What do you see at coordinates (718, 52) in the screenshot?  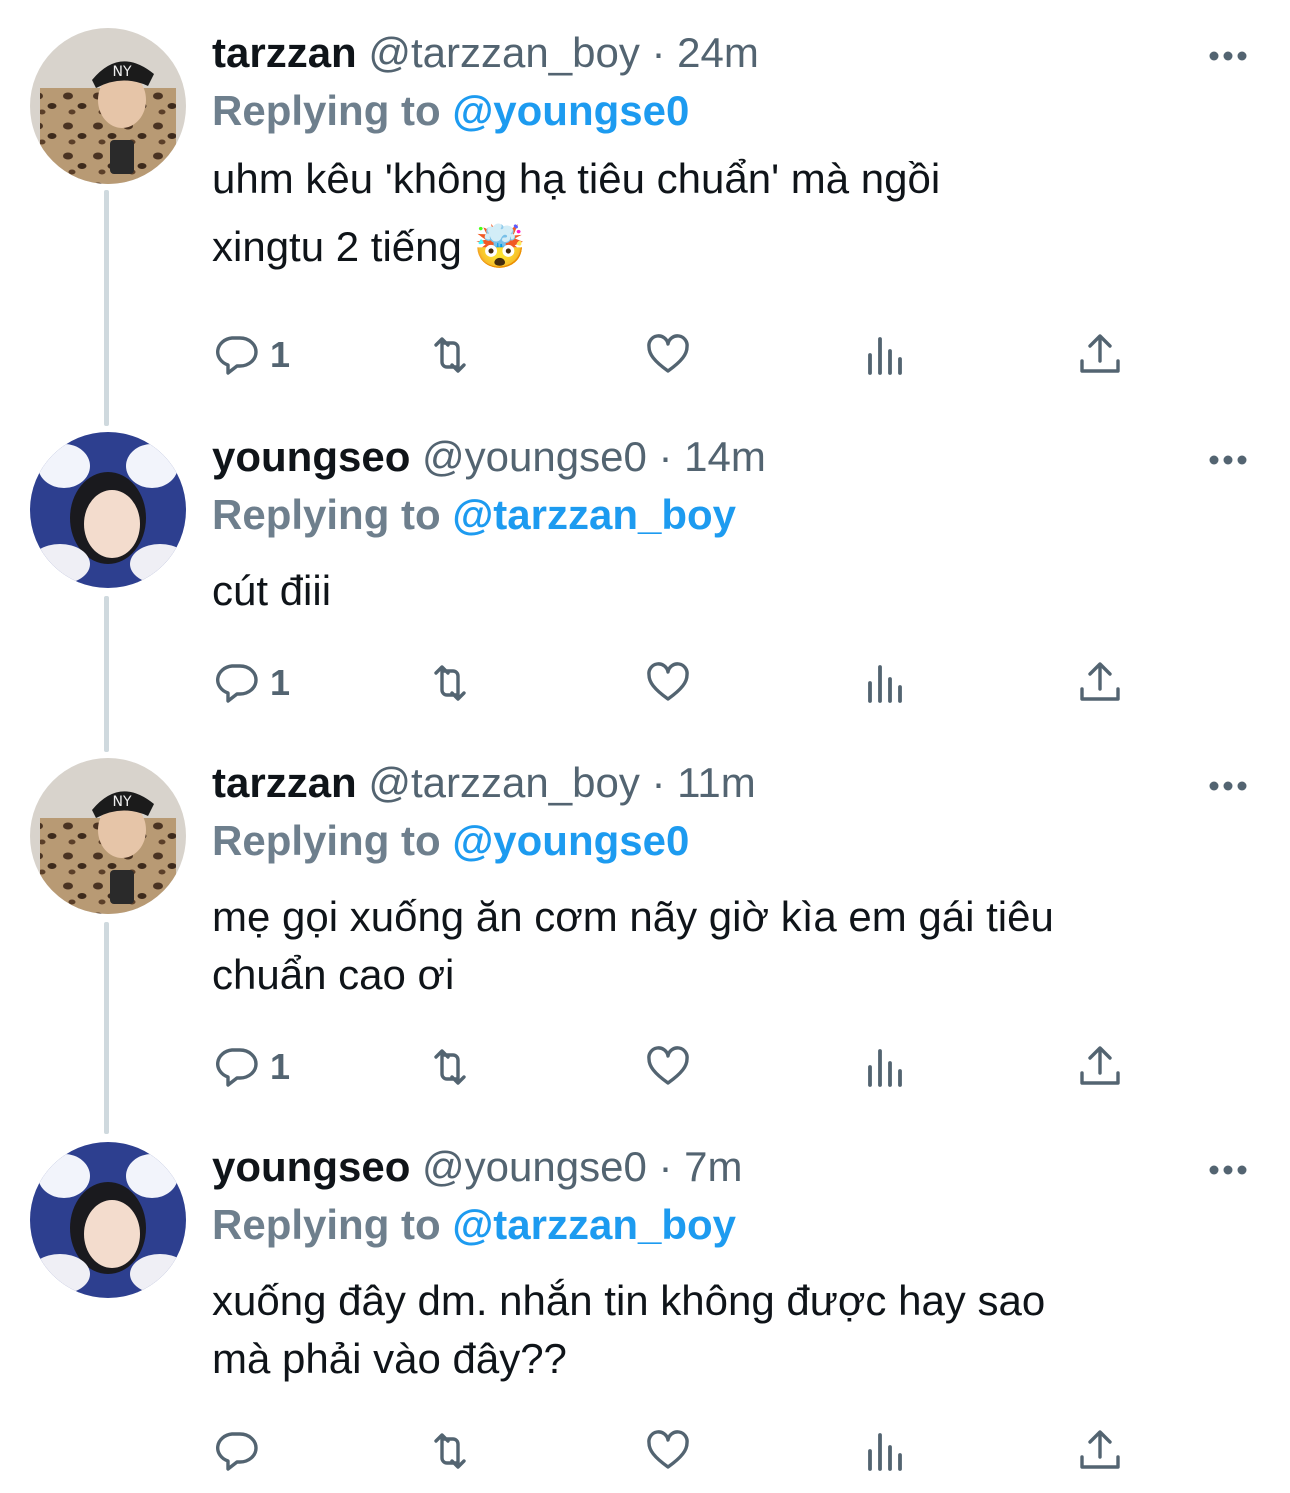 I see `tweet-time: 24m` at bounding box center [718, 52].